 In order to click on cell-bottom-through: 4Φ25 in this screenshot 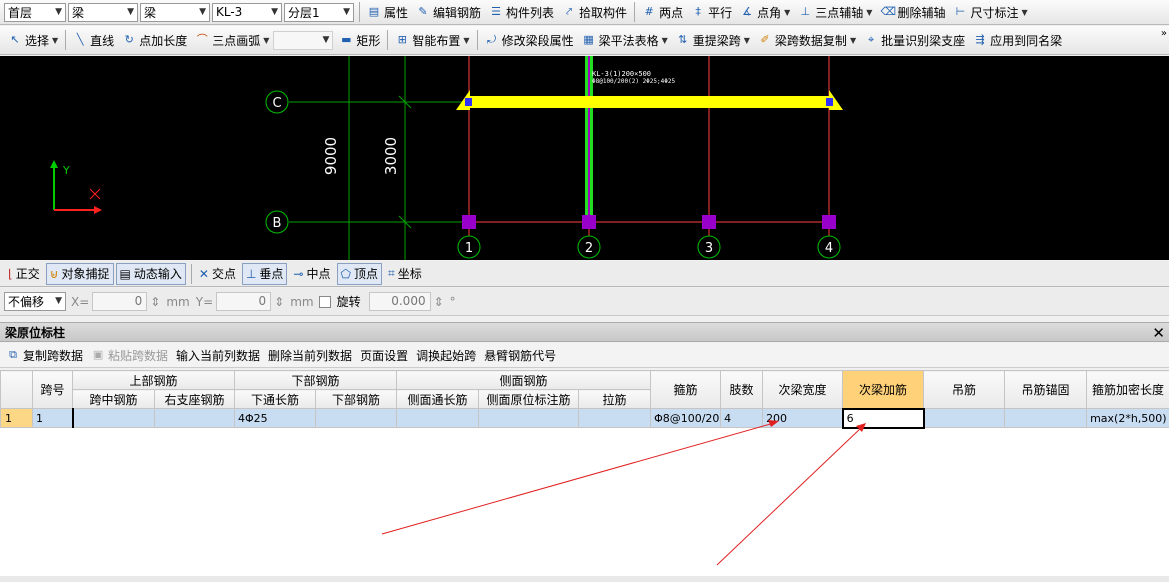, I will do `click(275, 418)`.